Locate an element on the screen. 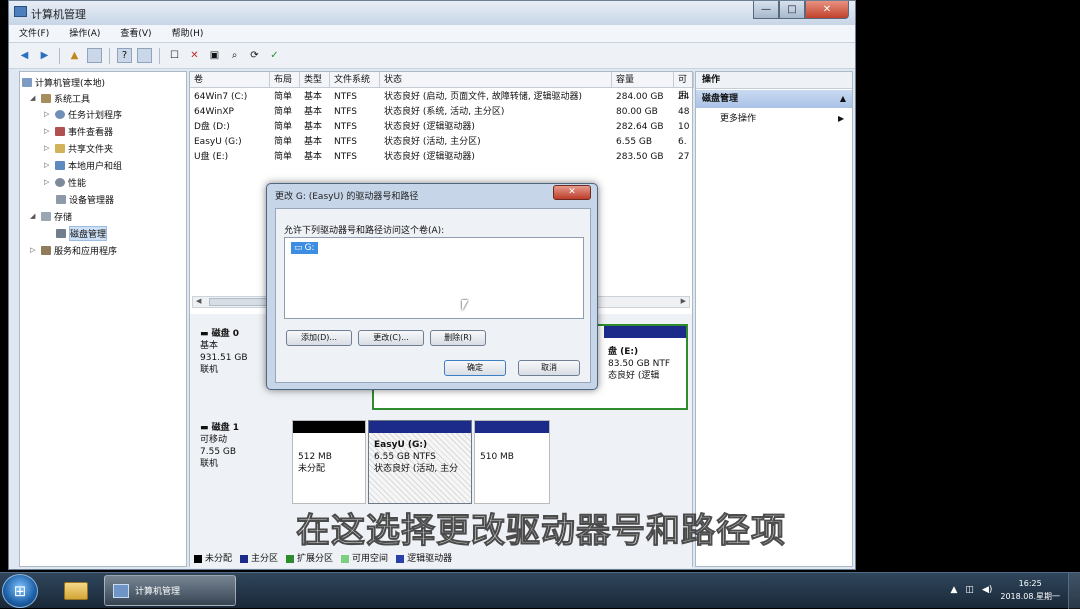  show-hidden-icons-icon: ▲ is located at coordinates (954, 590).